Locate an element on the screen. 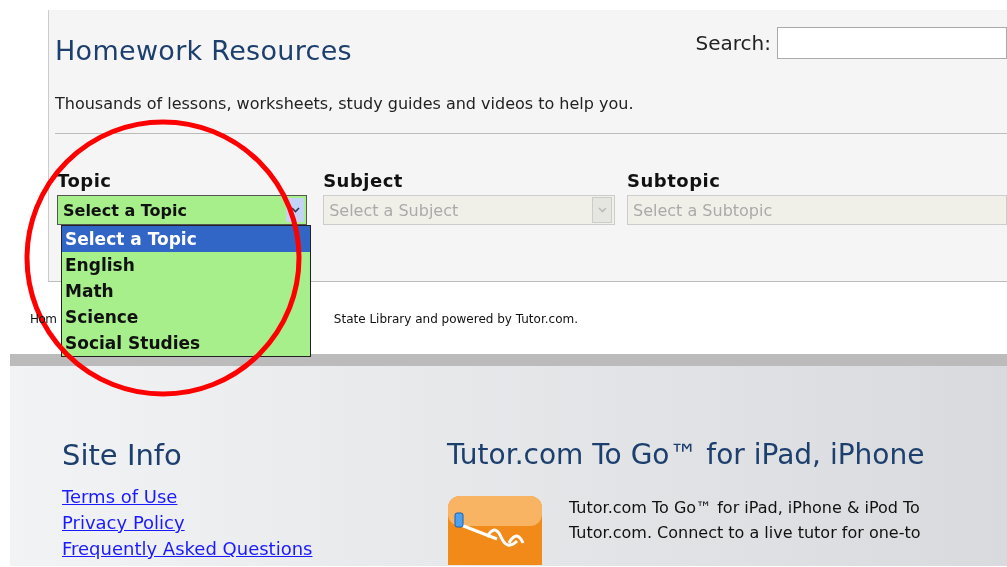 The height and width of the screenshot is (567, 1007). dropdown-option: English is located at coordinates (186, 265).